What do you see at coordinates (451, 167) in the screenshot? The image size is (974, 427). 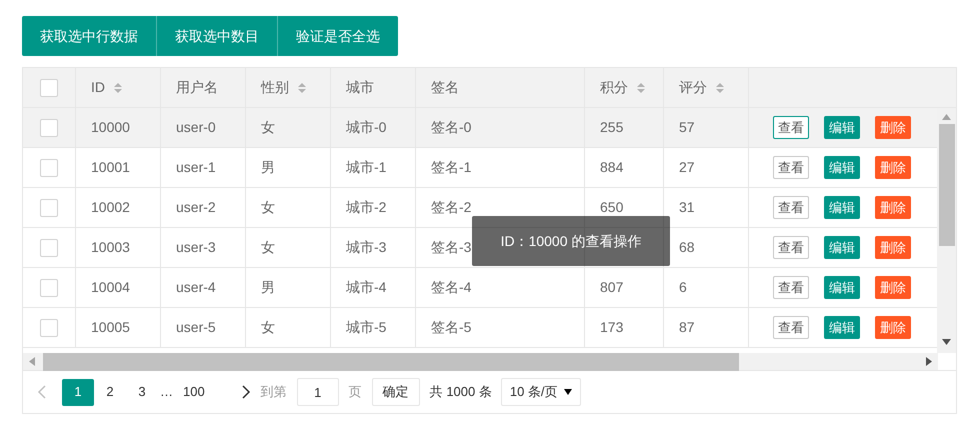 I see `table-cell-text: 签名-1` at bounding box center [451, 167].